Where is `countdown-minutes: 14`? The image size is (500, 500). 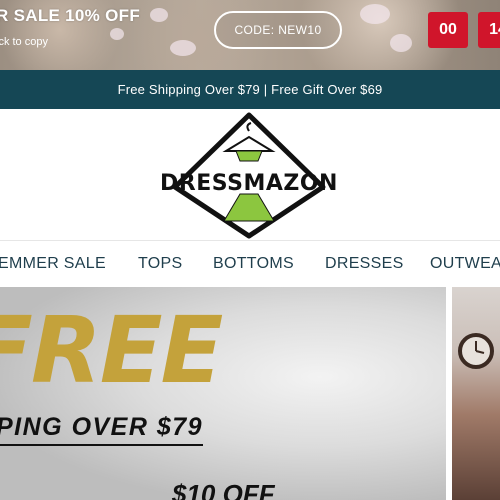
countdown-minutes: 14 is located at coordinates (489, 30).